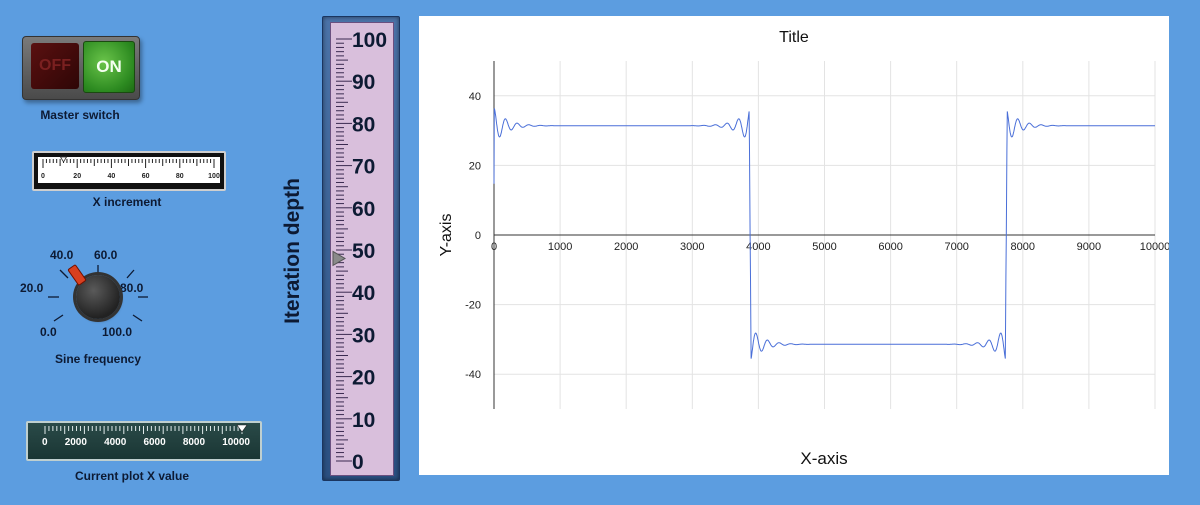 This screenshot has width=1200, height=505. I want to click on cur-tick-10000: 10000, so click(236, 442).